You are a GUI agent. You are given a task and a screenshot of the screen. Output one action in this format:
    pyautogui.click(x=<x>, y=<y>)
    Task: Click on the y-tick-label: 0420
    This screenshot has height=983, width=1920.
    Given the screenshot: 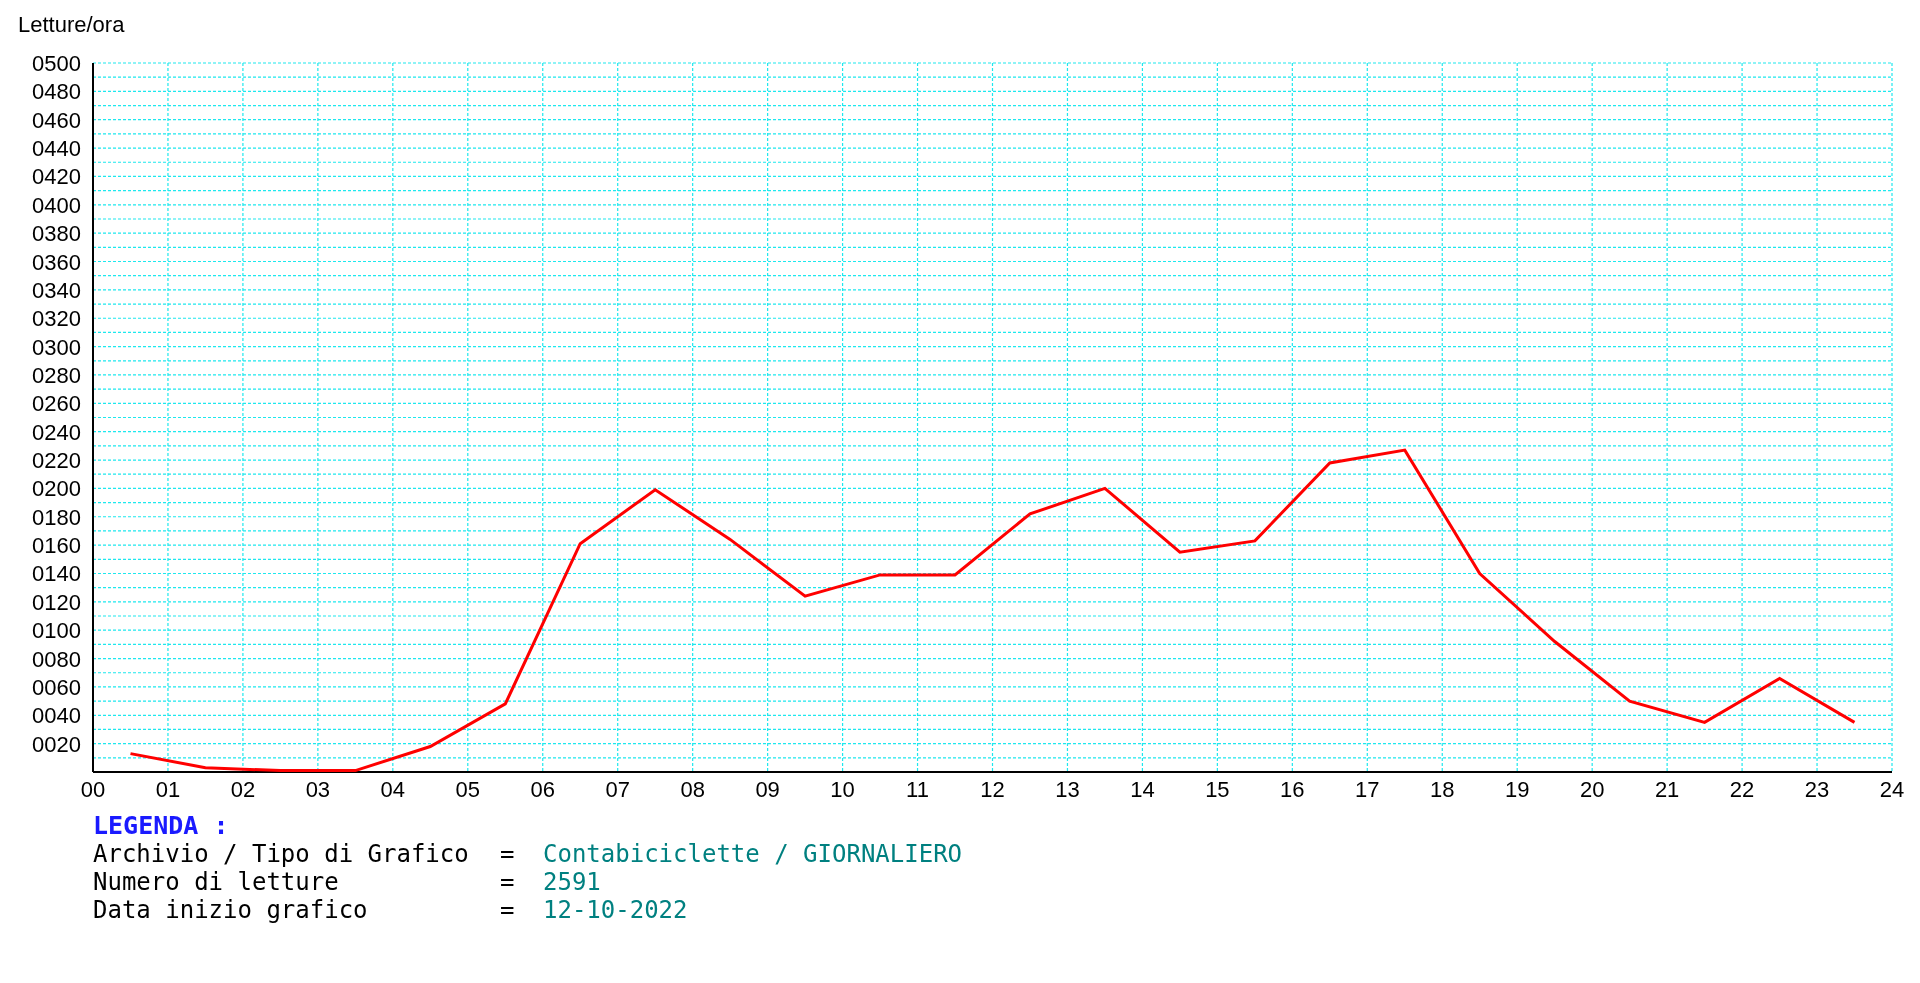 What is the action you would take?
    pyautogui.click(x=56, y=177)
    